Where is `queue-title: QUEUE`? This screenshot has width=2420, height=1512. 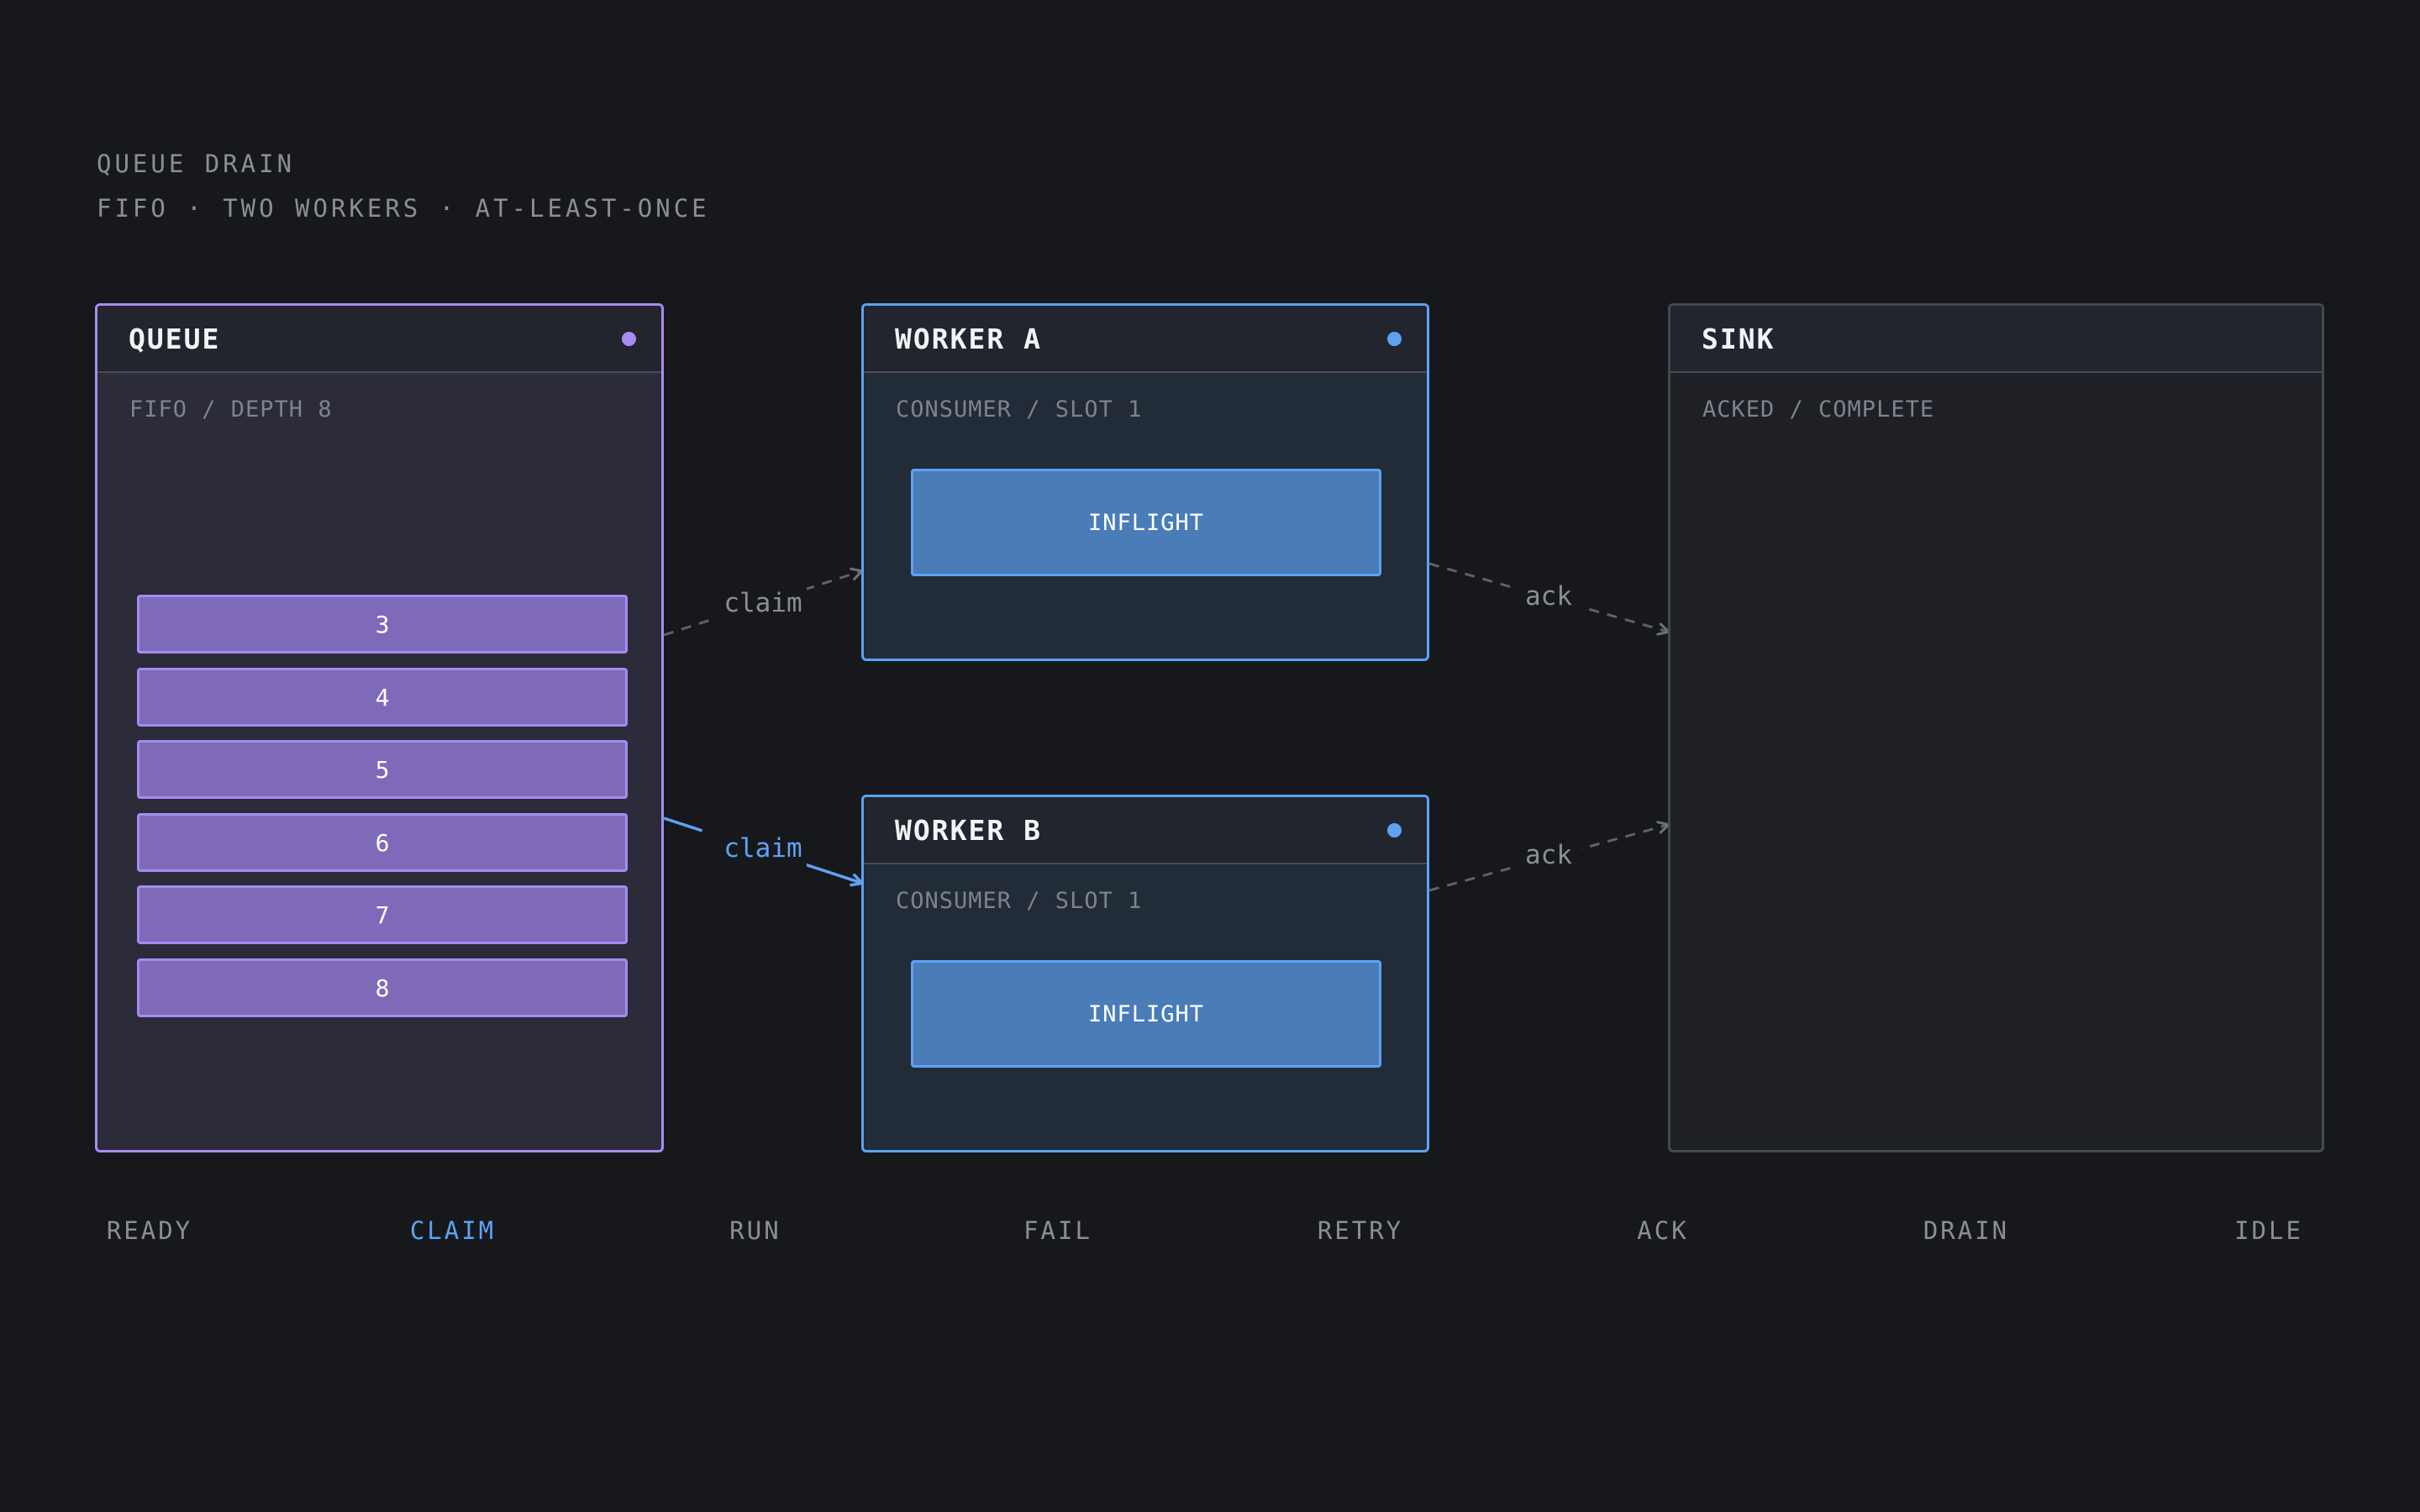
queue-title: QUEUE is located at coordinates (175, 338).